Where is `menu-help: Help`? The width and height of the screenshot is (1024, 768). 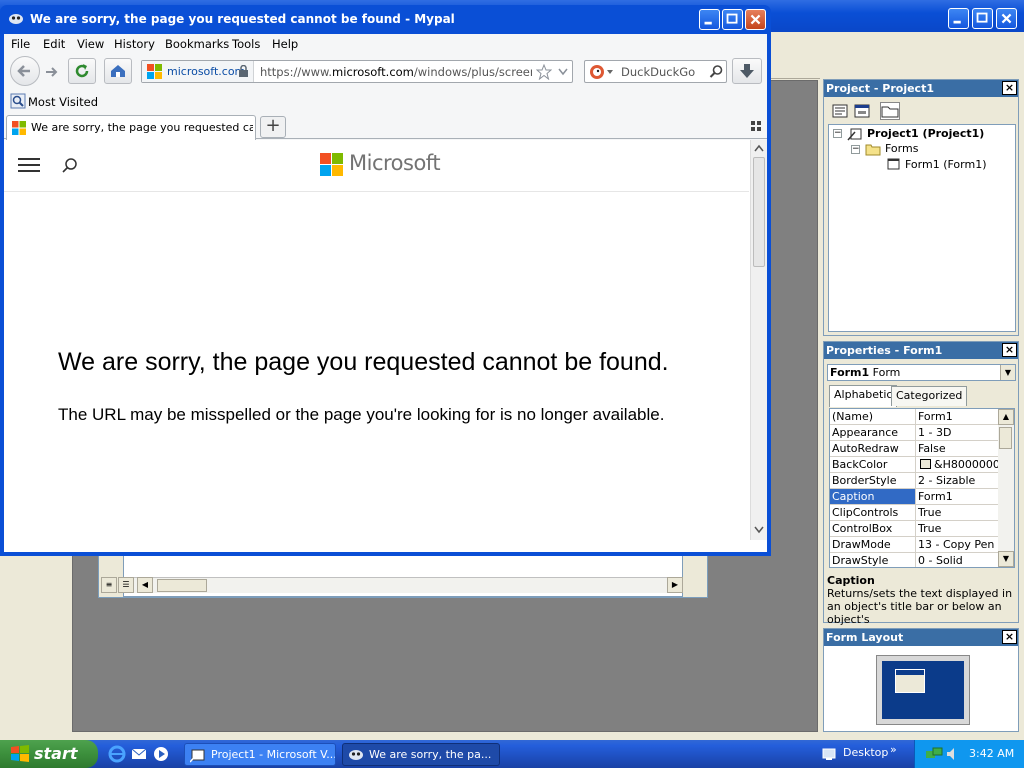
menu-help: Help is located at coordinates (285, 44).